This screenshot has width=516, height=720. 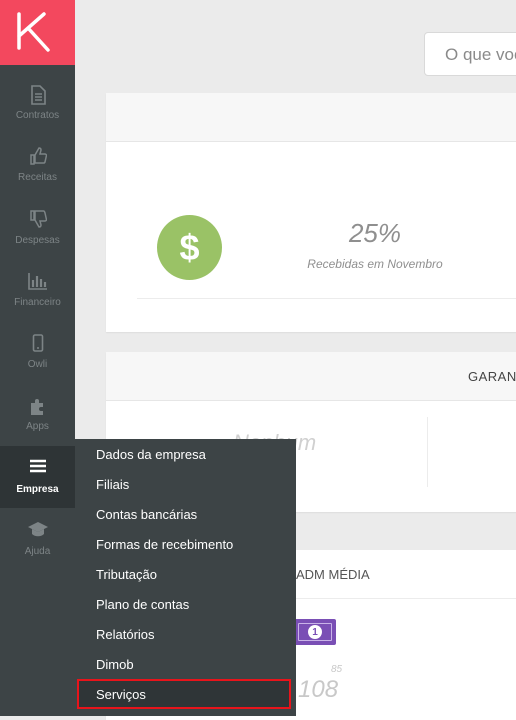 I want to click on sidebar-item-receitas: Receitas, so click(x=37, y=165).